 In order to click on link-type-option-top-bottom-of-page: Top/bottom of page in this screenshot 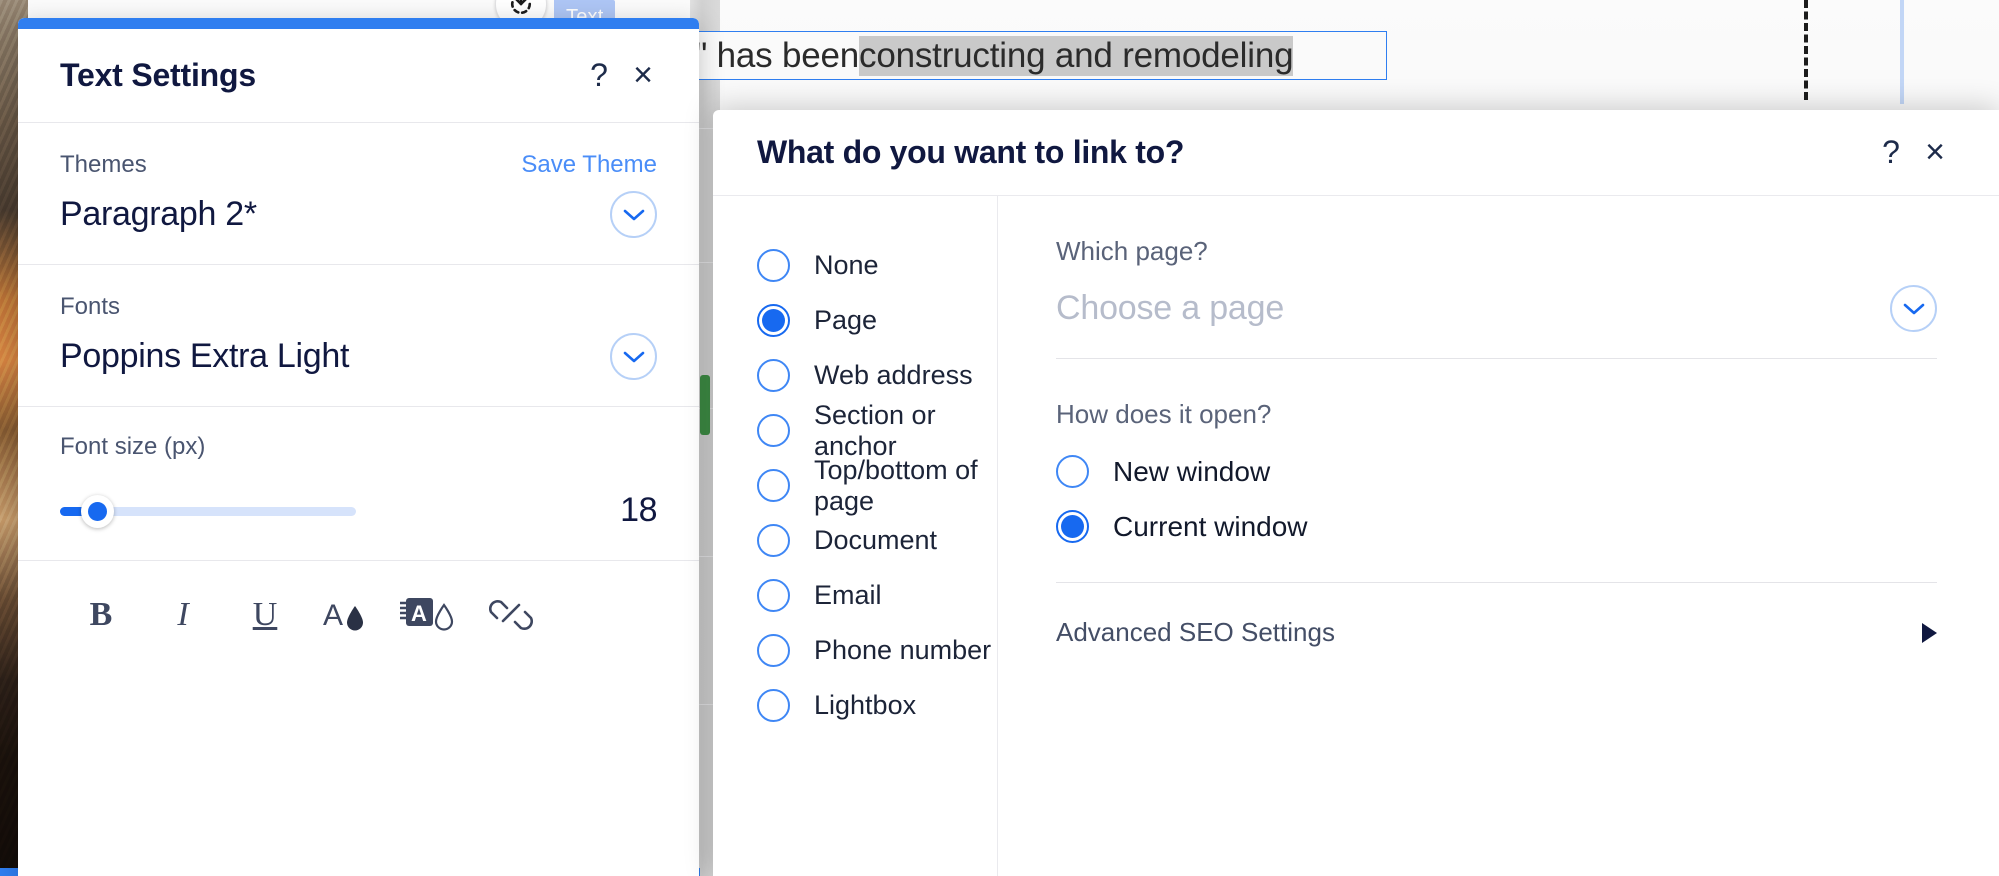, I will do `click(877, 485)`.